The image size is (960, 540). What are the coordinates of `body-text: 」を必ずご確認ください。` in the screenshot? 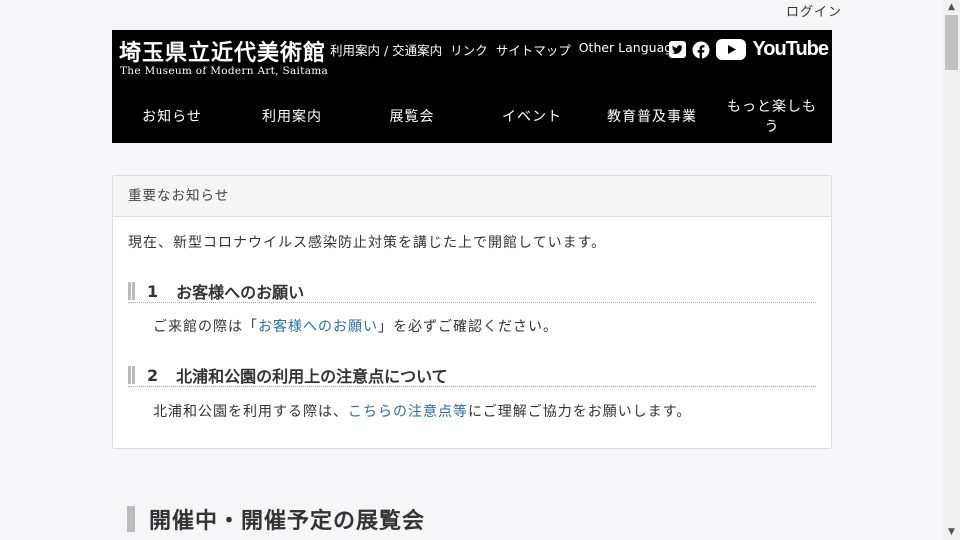 It's located at (468, 327).